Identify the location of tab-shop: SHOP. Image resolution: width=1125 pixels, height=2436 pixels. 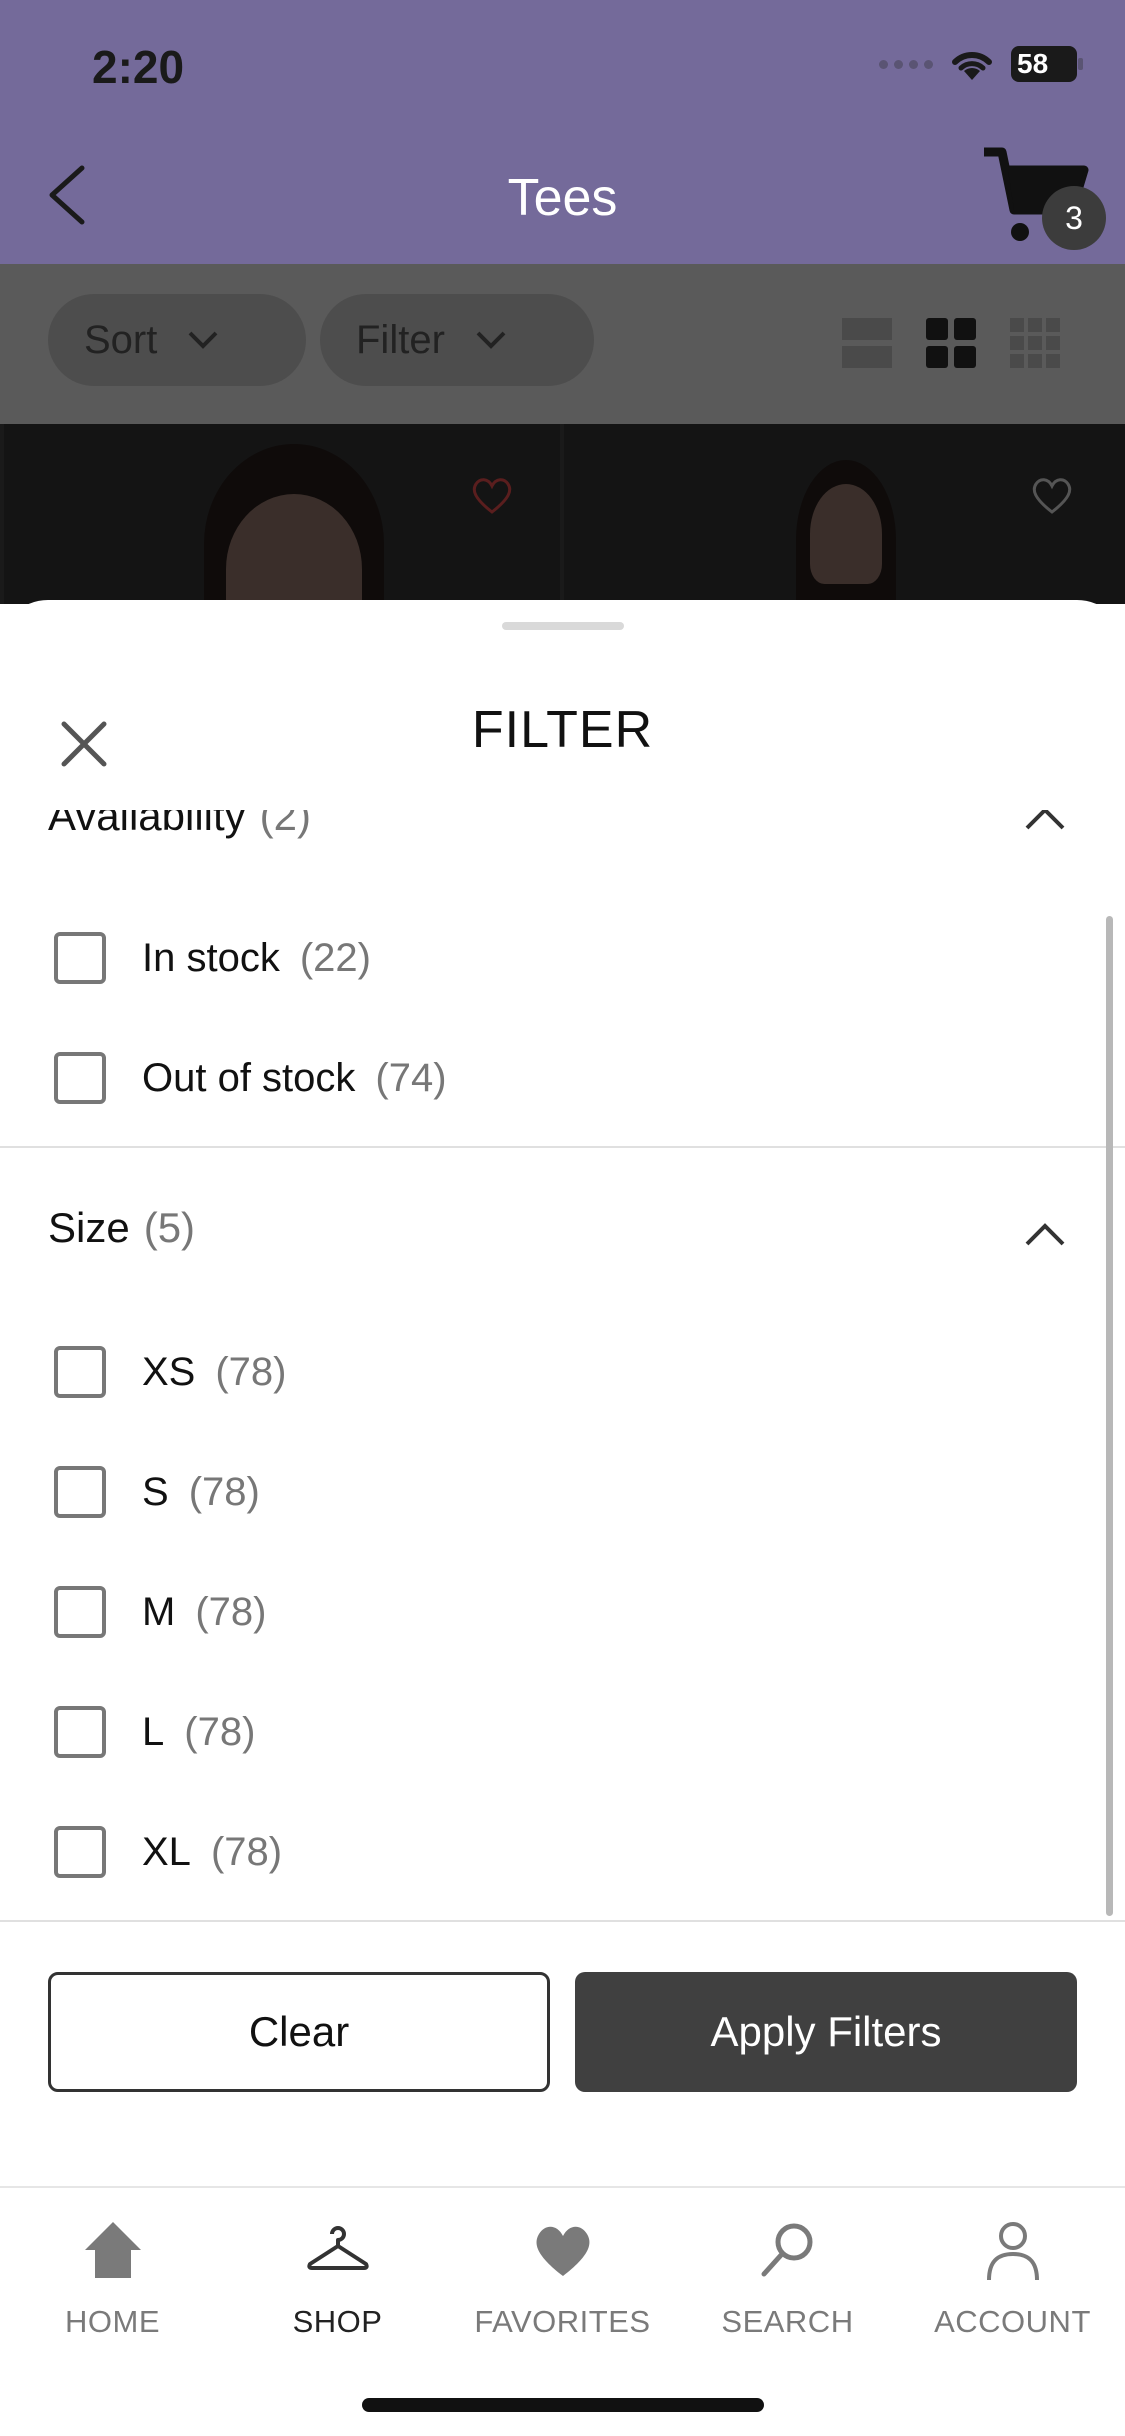
(337, 2279).